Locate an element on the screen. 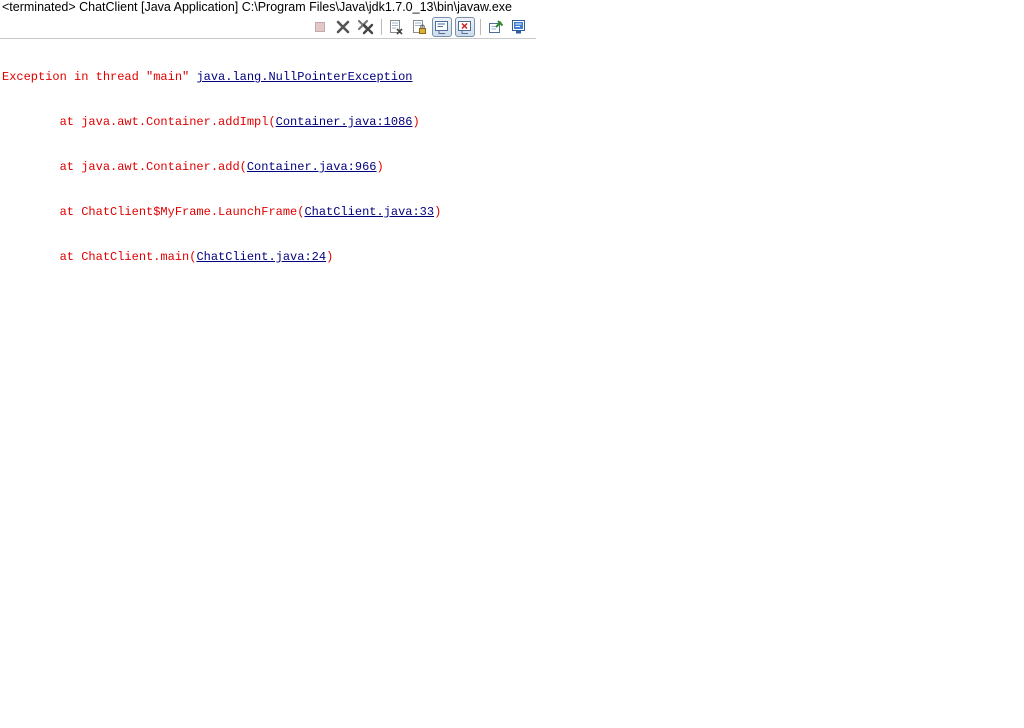 The height and width of the screenshot is (728, 1024). clear-console-button is located at coordinates (396, 27).